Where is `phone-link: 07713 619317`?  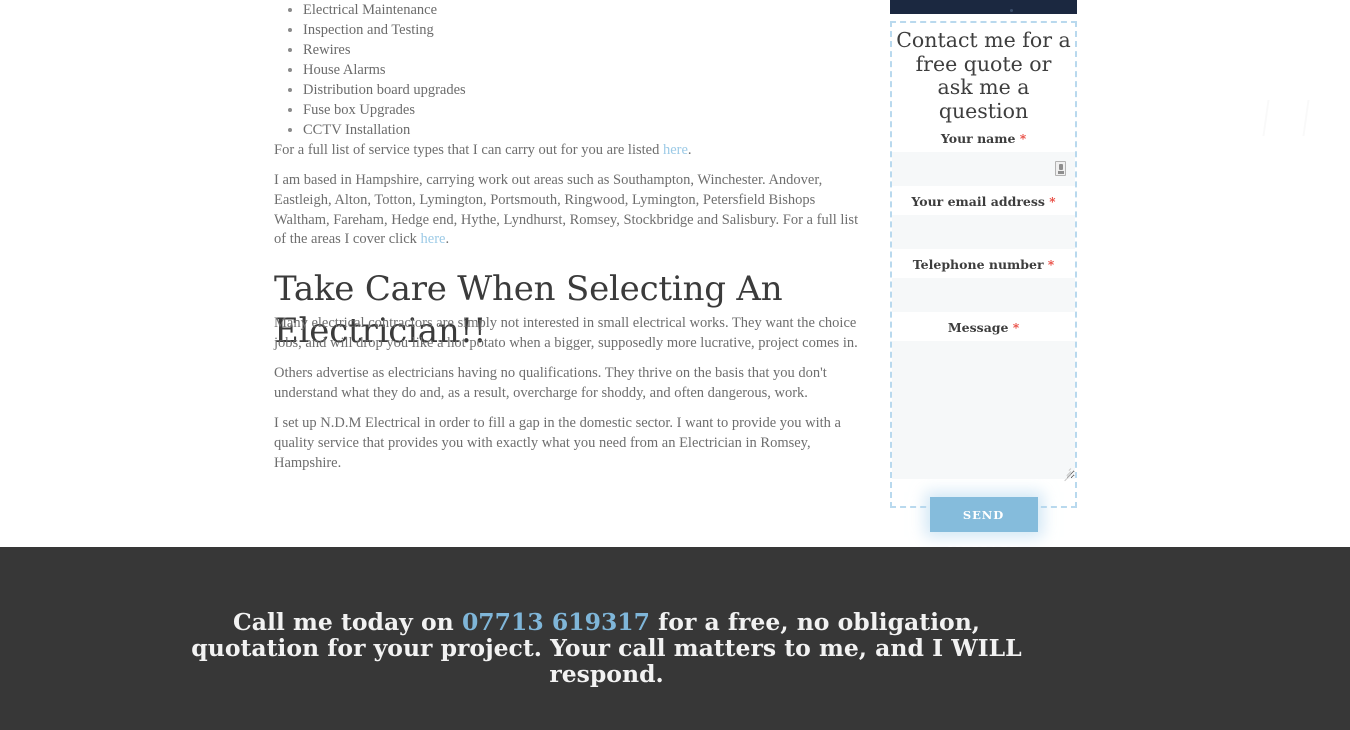
phone-link: 07713 619317 is located at coordinates (556, 622).